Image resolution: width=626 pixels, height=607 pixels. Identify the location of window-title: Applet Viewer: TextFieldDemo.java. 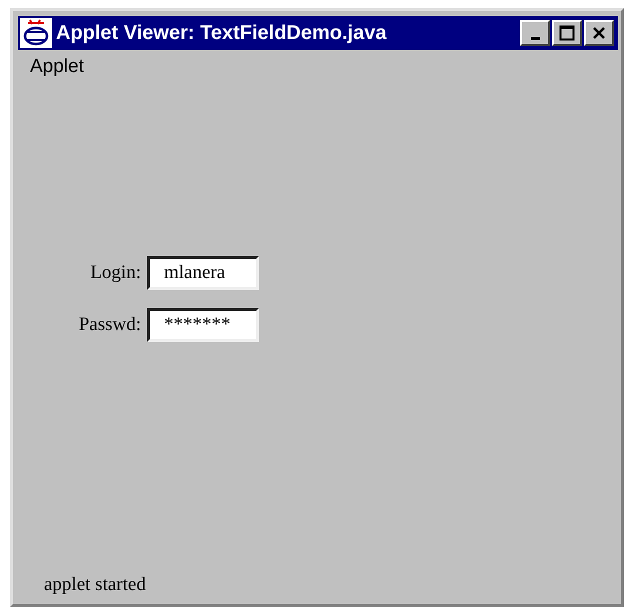
(222, 33).